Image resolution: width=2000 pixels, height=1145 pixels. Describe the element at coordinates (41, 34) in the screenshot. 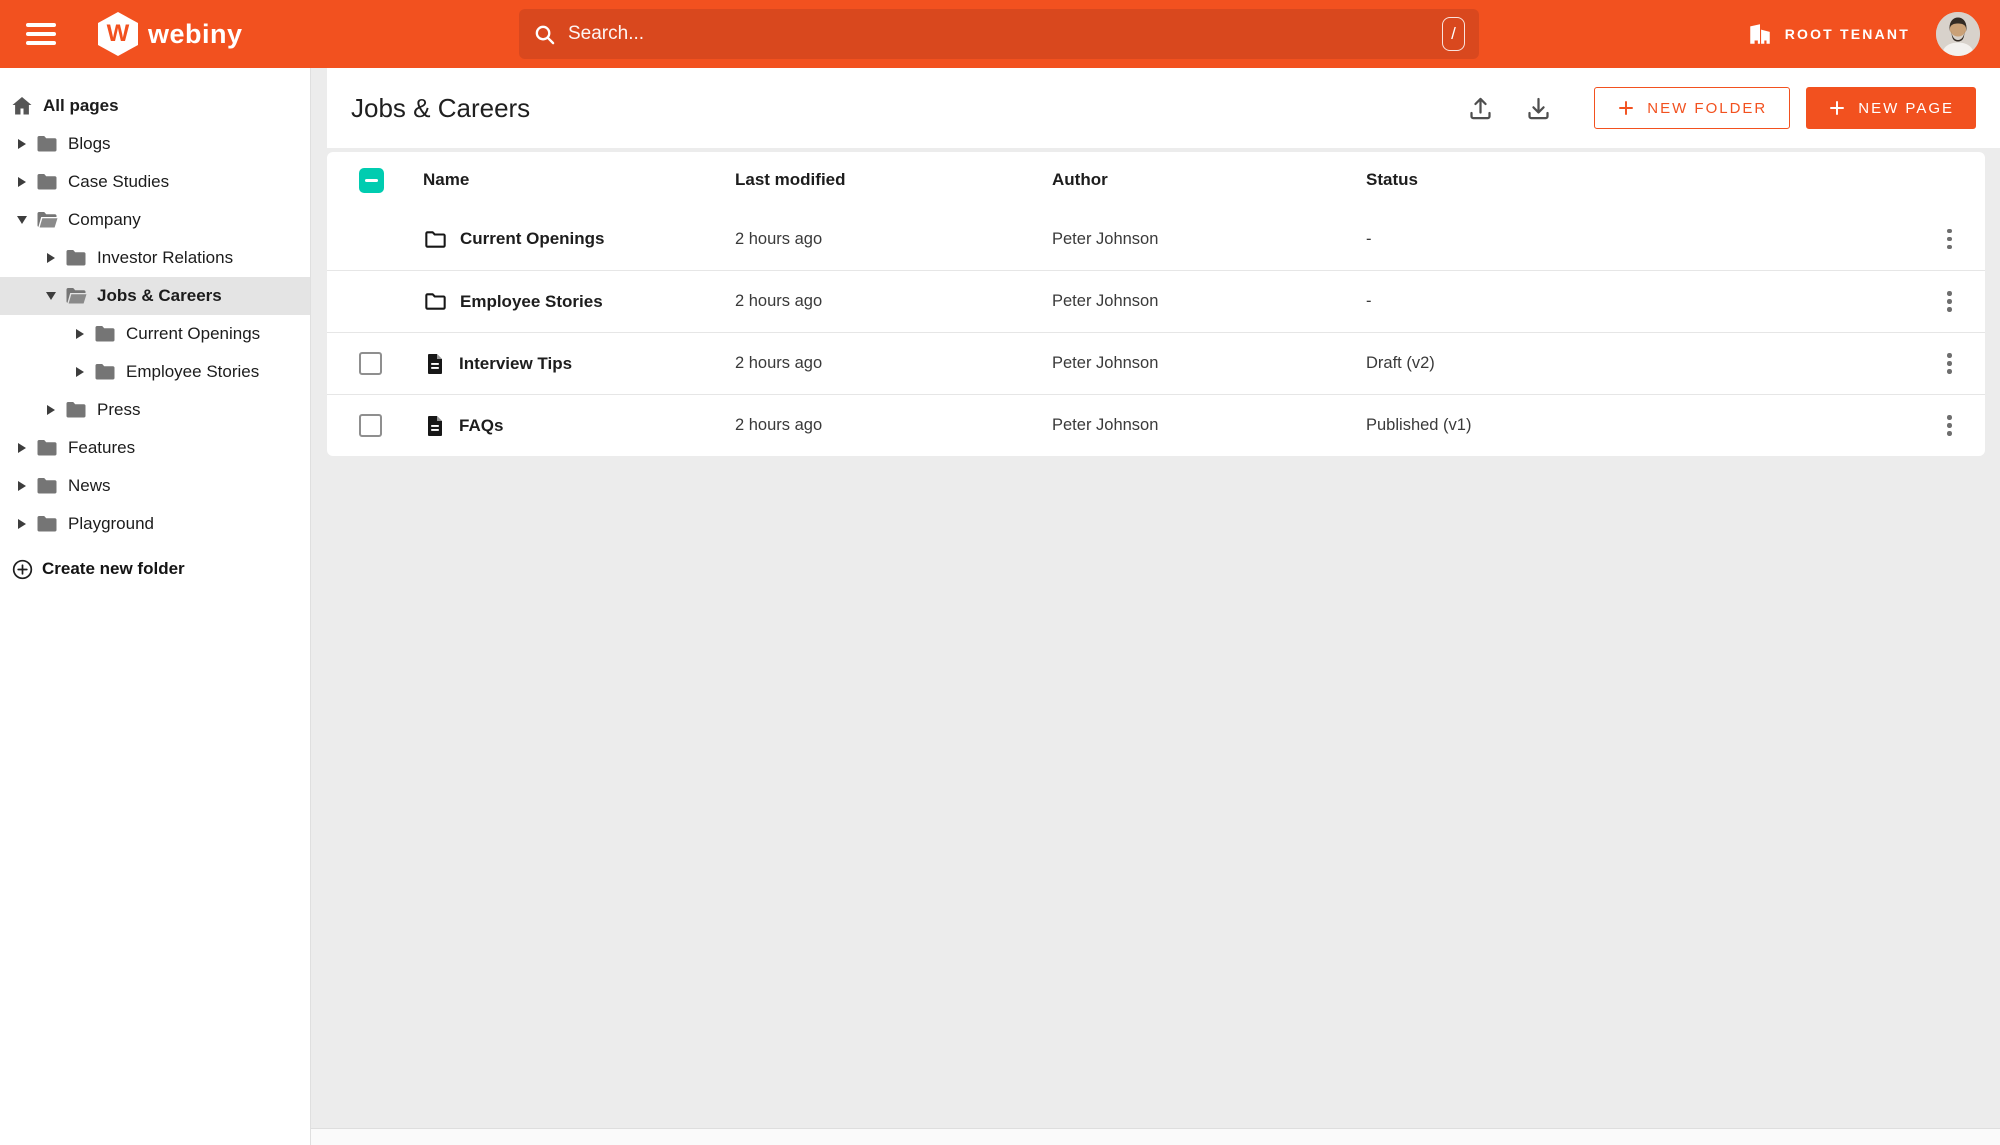

I see `hamburger-menu-icon` at that location.